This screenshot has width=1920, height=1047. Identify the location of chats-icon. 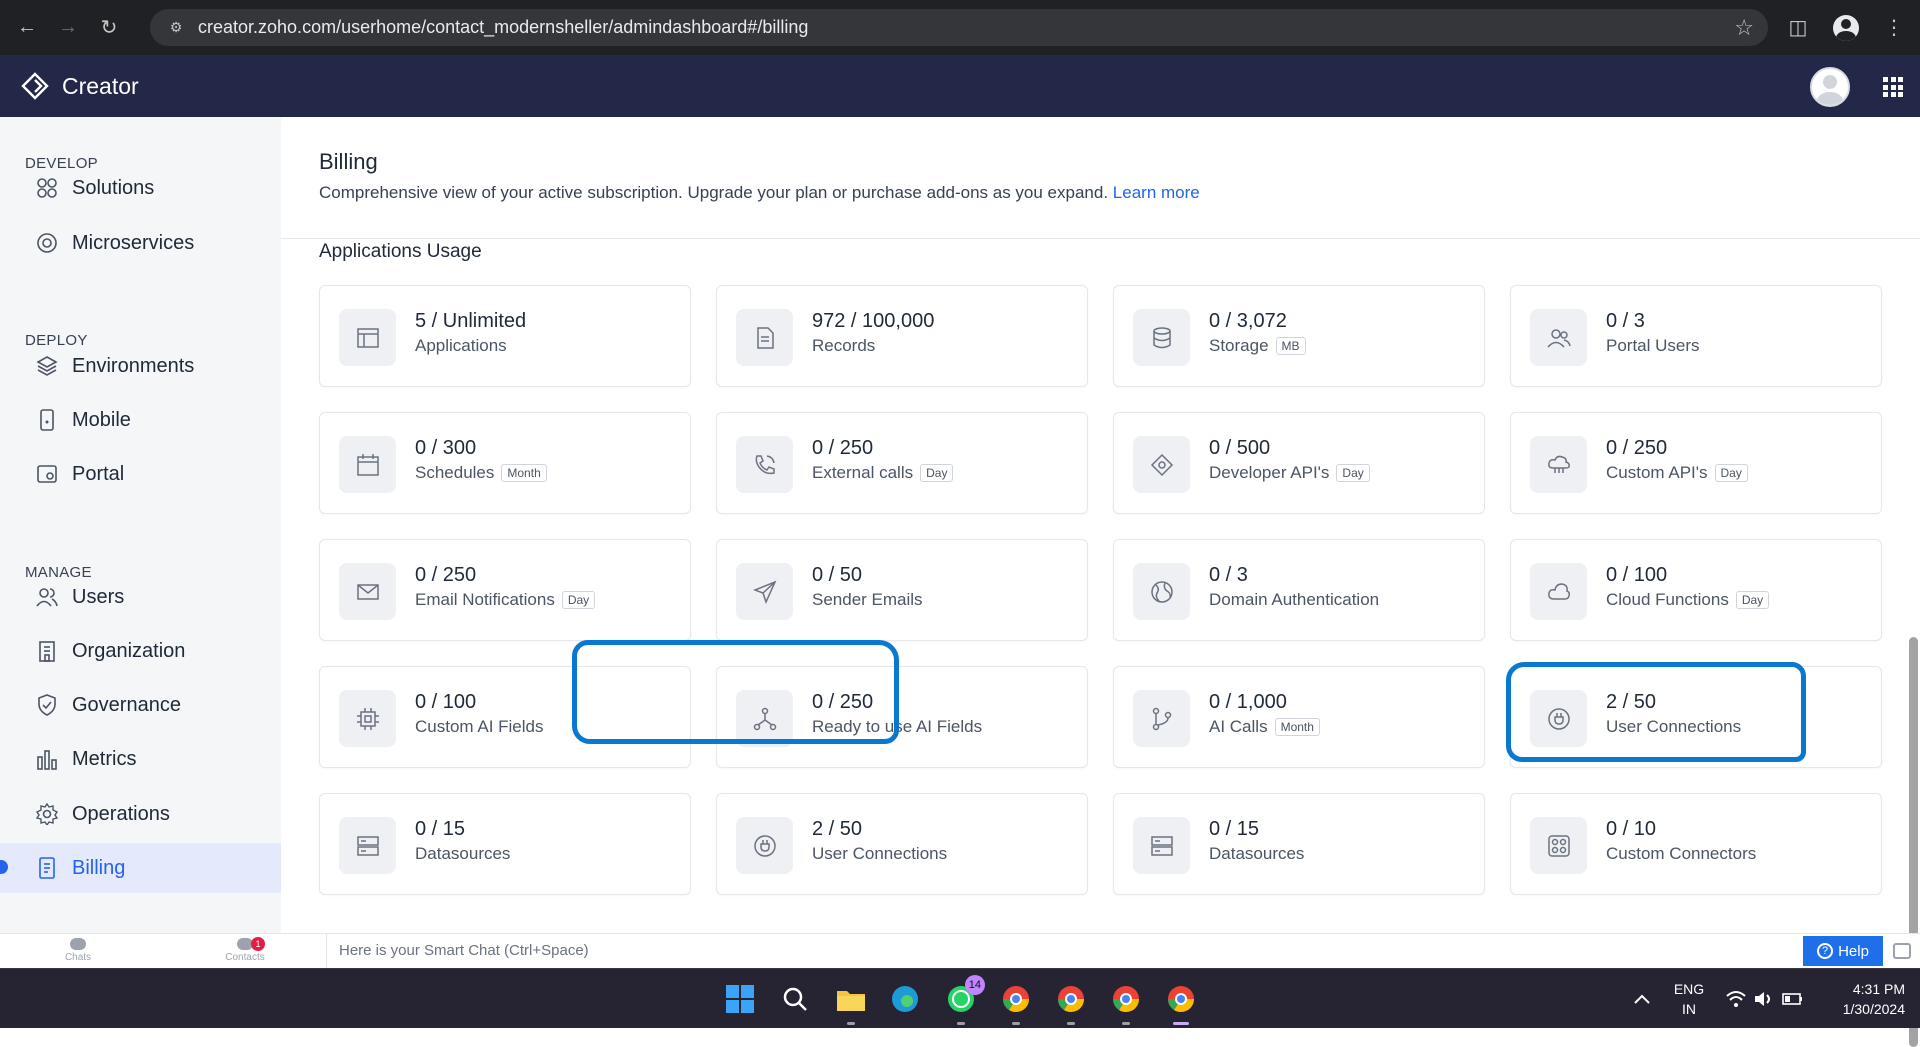
(78, 944).